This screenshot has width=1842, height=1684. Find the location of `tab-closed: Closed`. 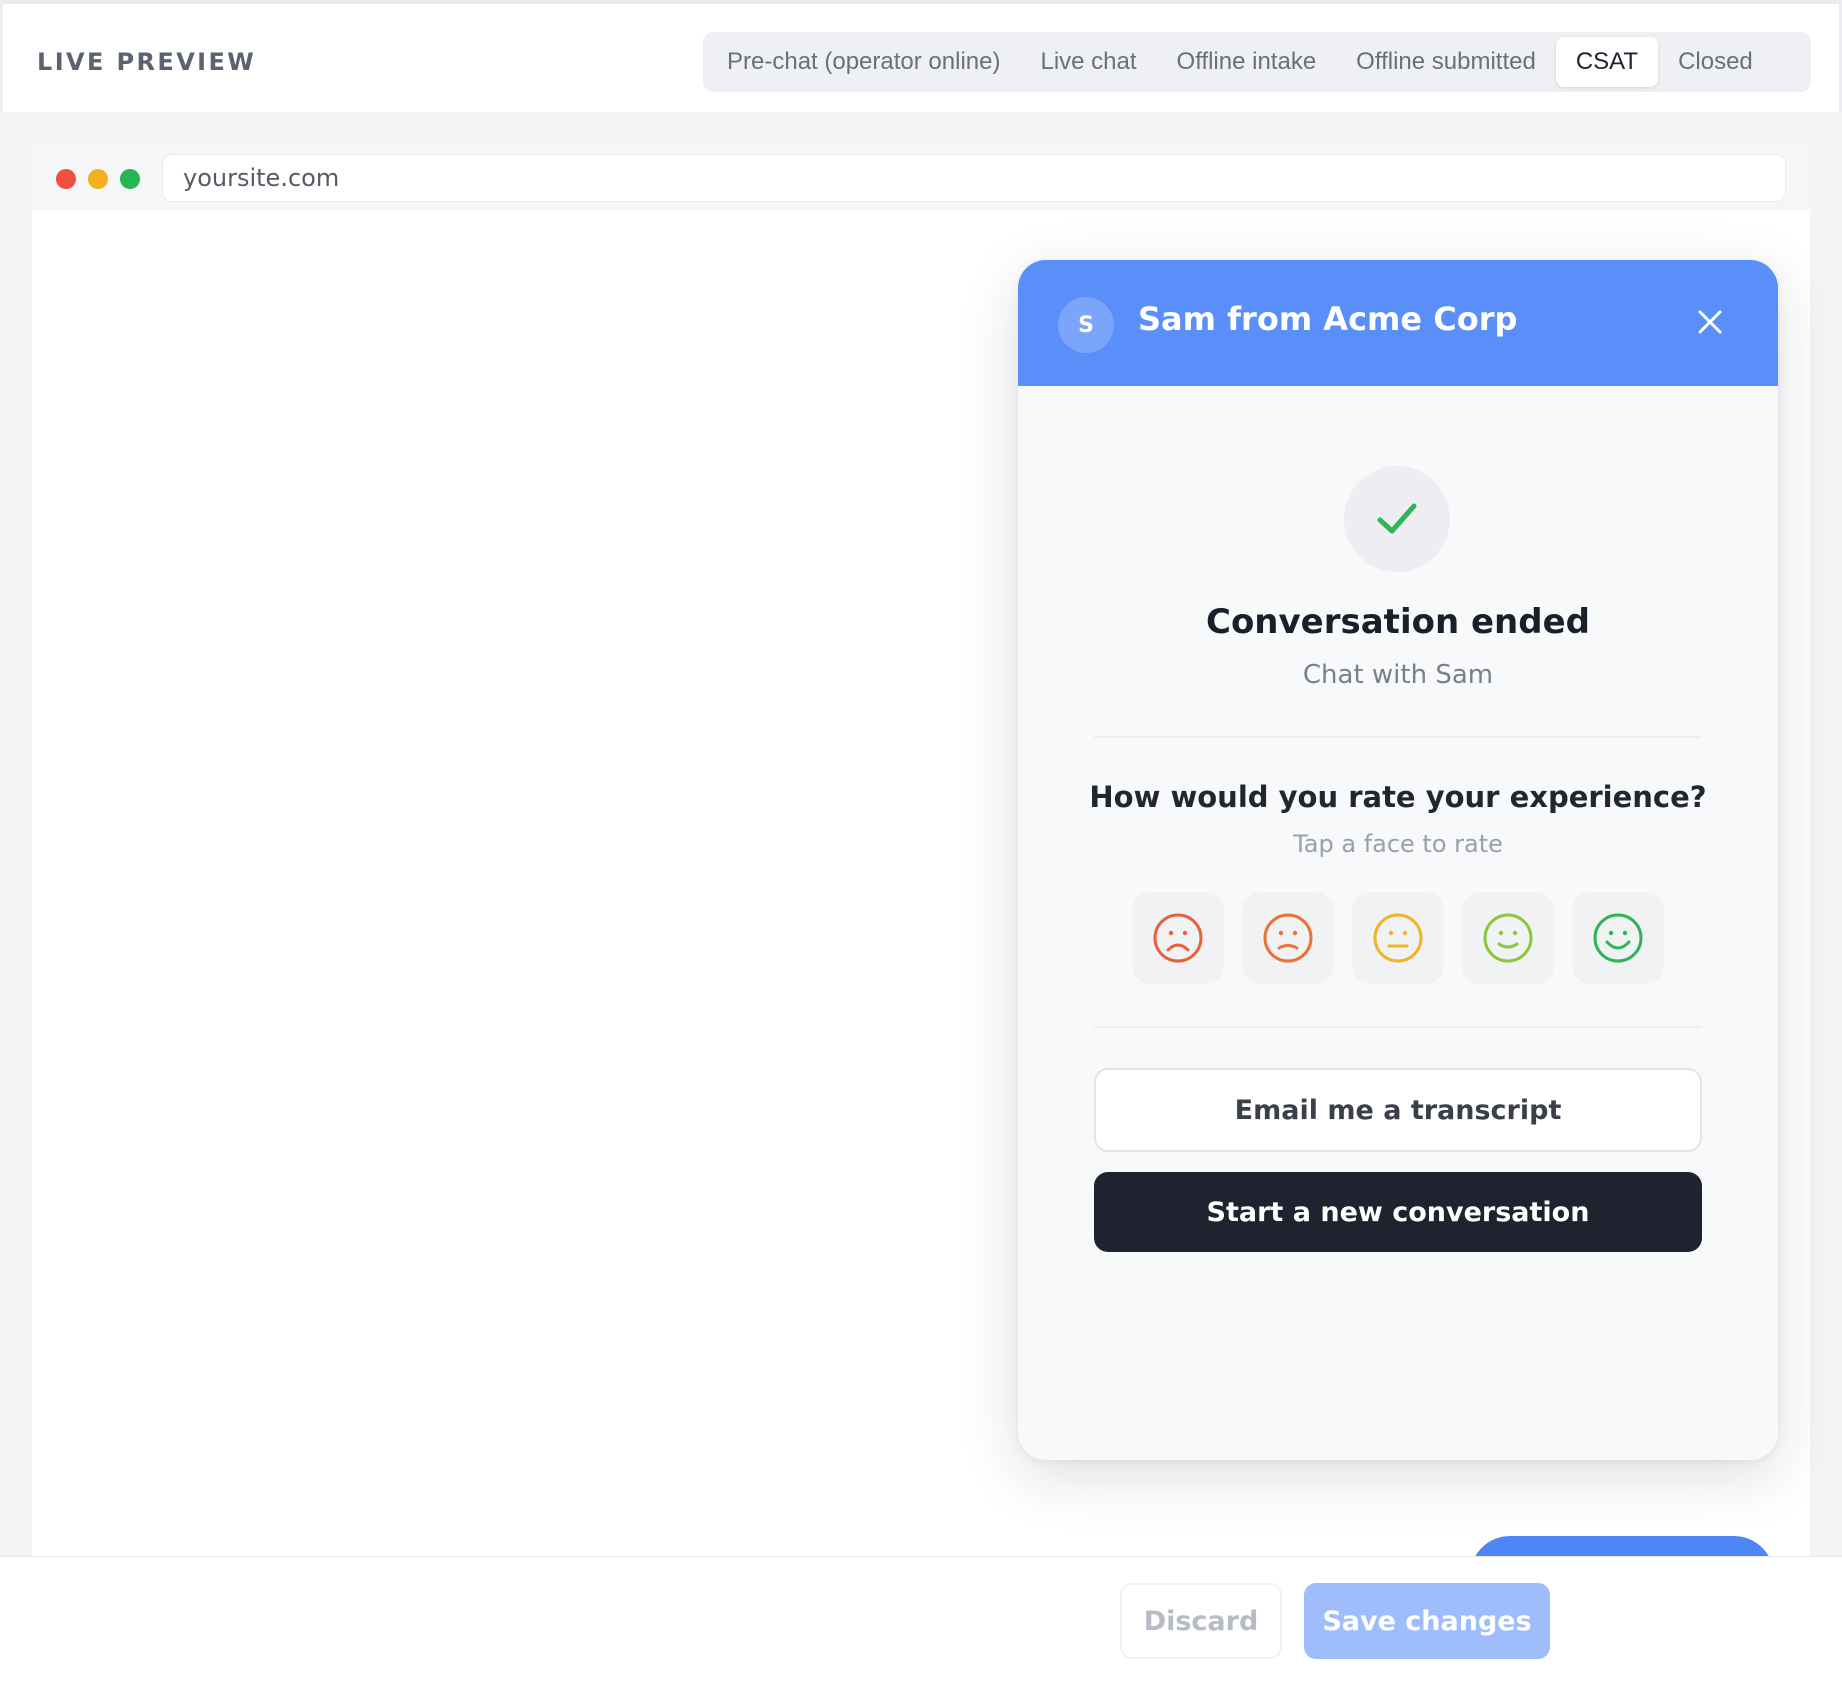

tab-closed: Closed is located at coordinates (1715, 62).